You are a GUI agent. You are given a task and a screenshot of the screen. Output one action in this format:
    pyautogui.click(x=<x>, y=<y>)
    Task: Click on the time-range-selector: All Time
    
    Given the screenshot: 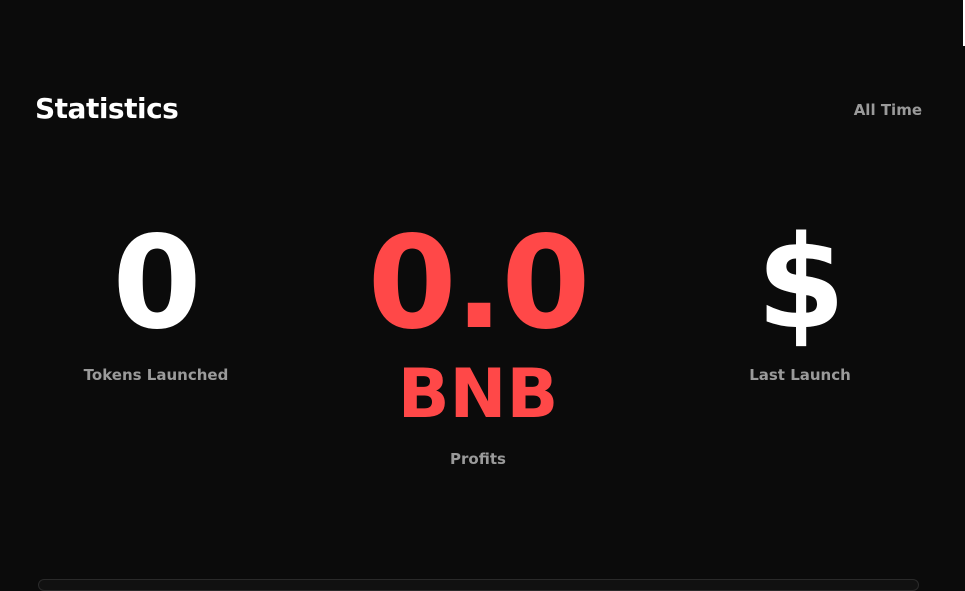 What is the action you would take?
    pyautogui.click(x=888, y=109)
    